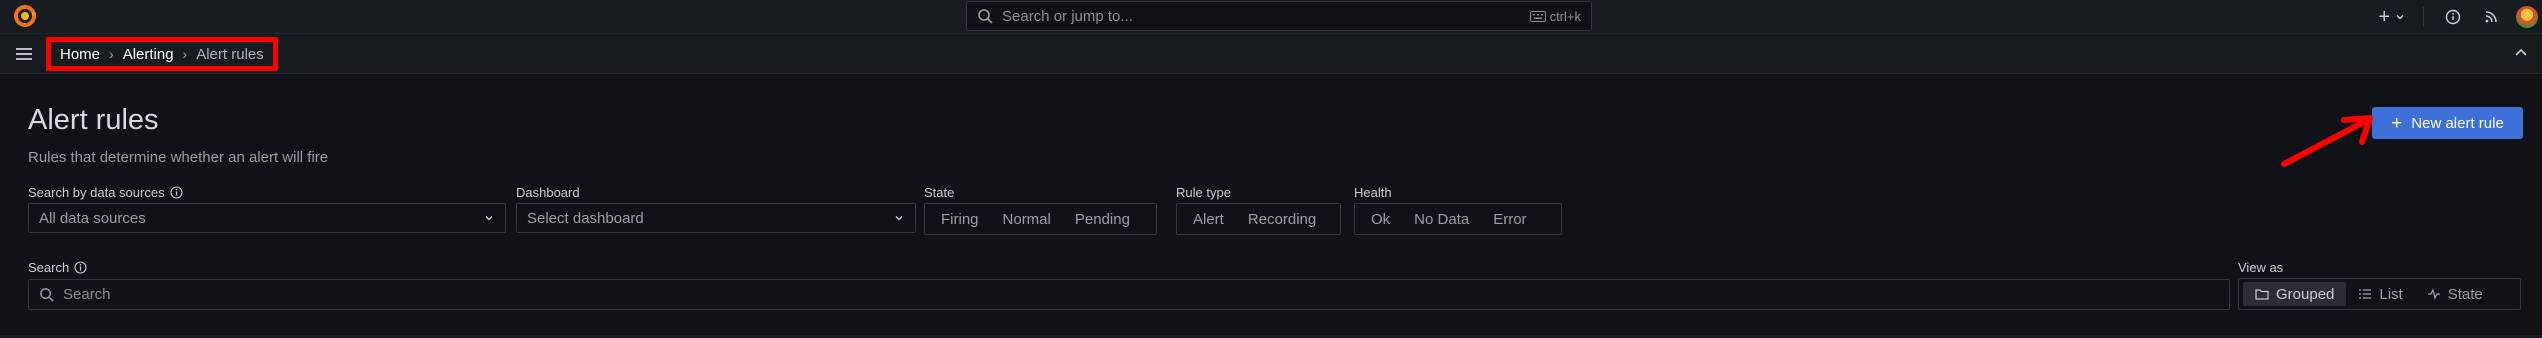  Describe the element at coordinates (2527, 17) in the screenshot. I see `user-avatar` at that location.